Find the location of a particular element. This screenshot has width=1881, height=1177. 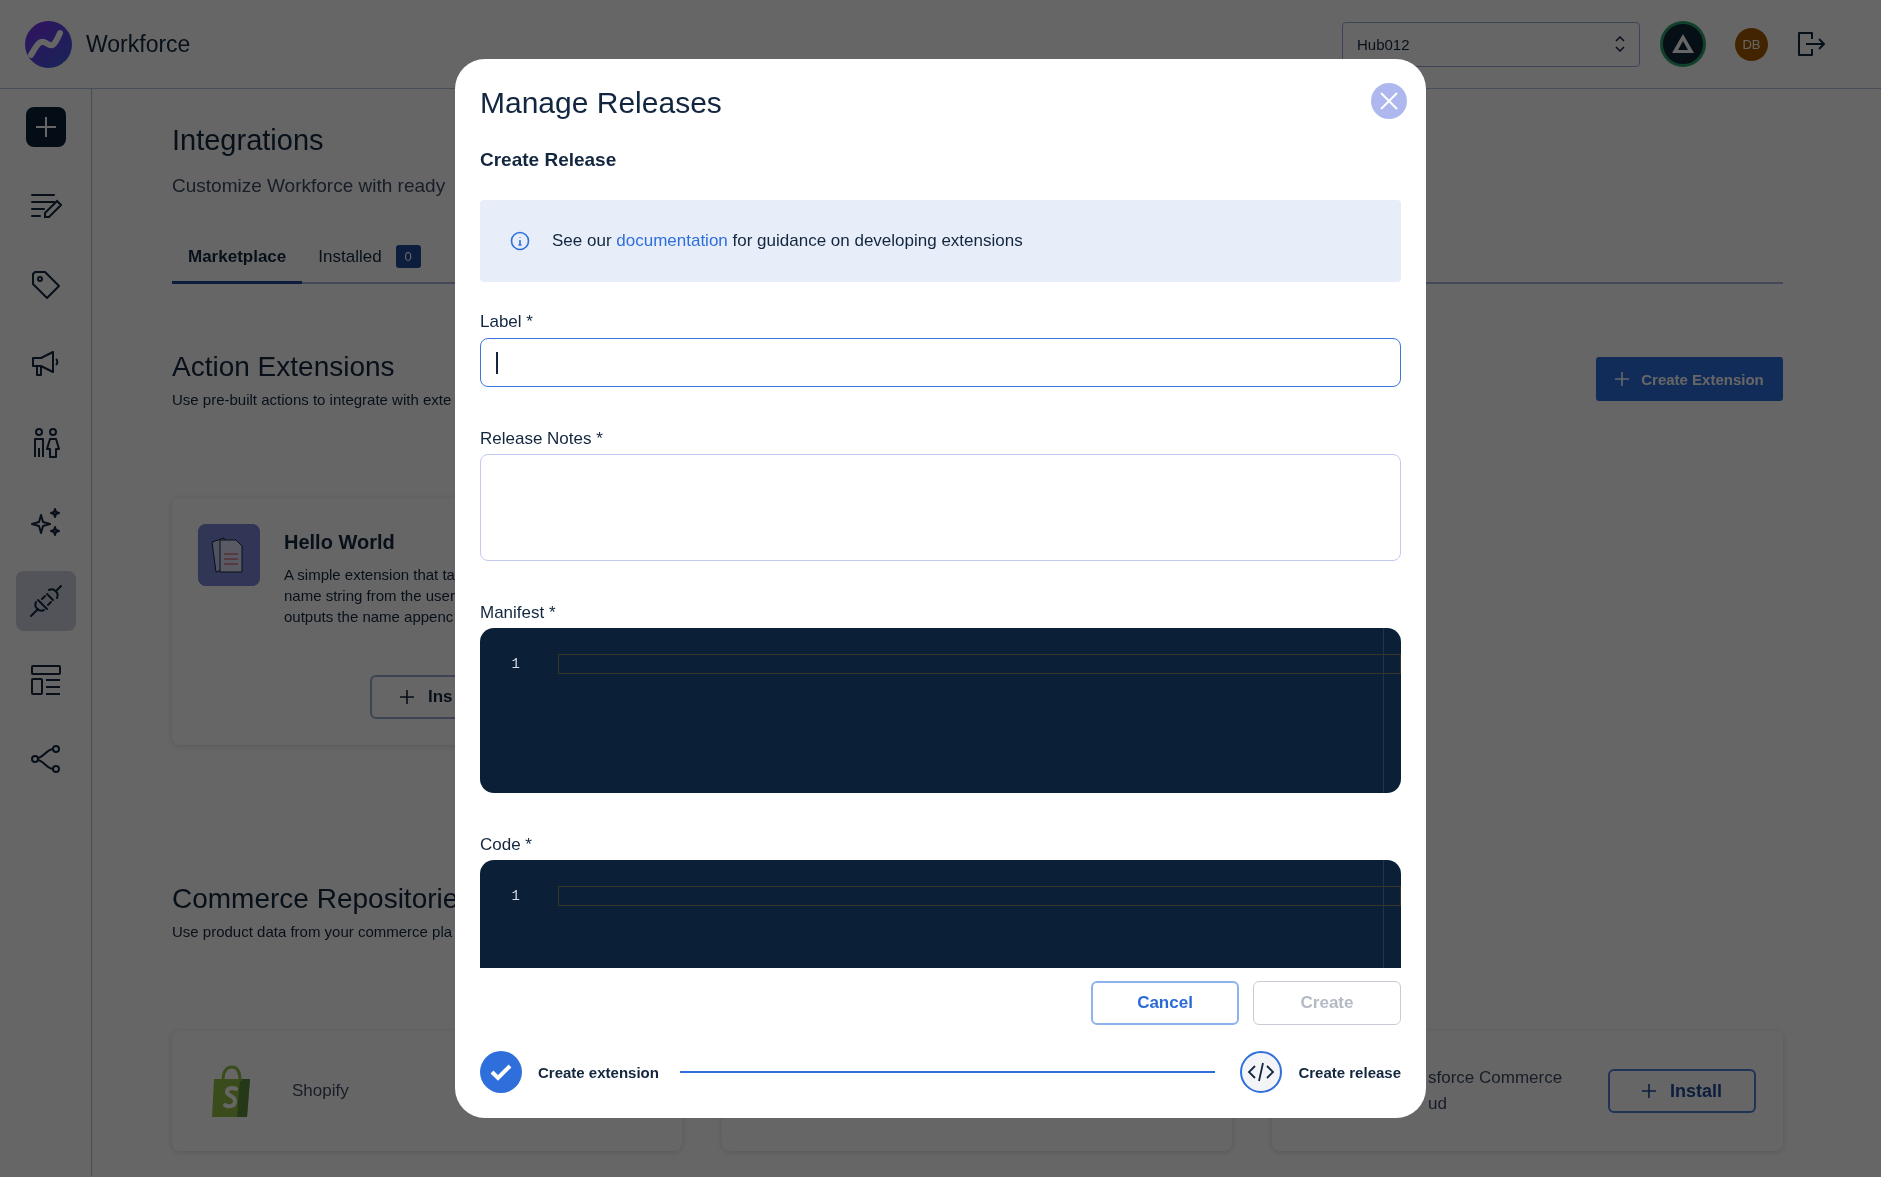

sidebar-item is located at coordinates (45, 601).